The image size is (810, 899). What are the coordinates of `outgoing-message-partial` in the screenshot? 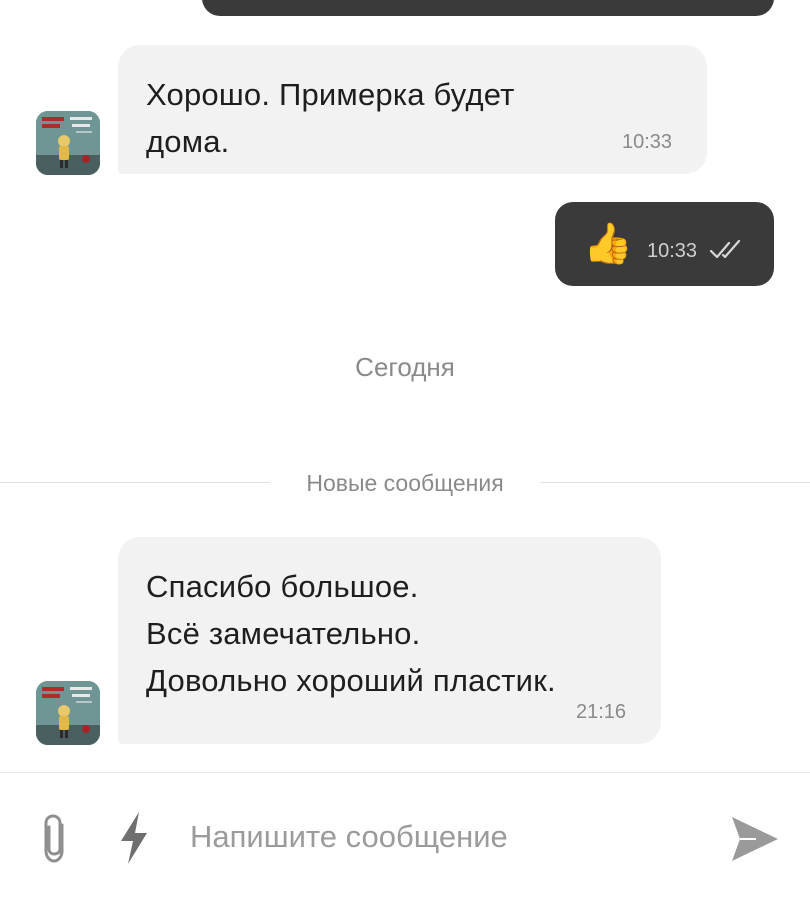 It's located at (488, 8).